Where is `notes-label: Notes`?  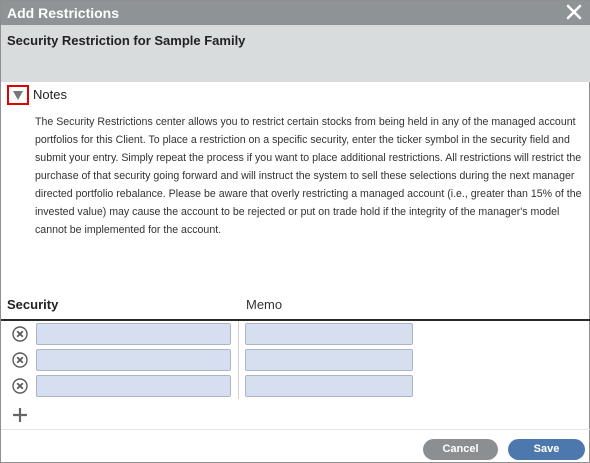 notes-label: Notes is located at coordinates (50, 94).